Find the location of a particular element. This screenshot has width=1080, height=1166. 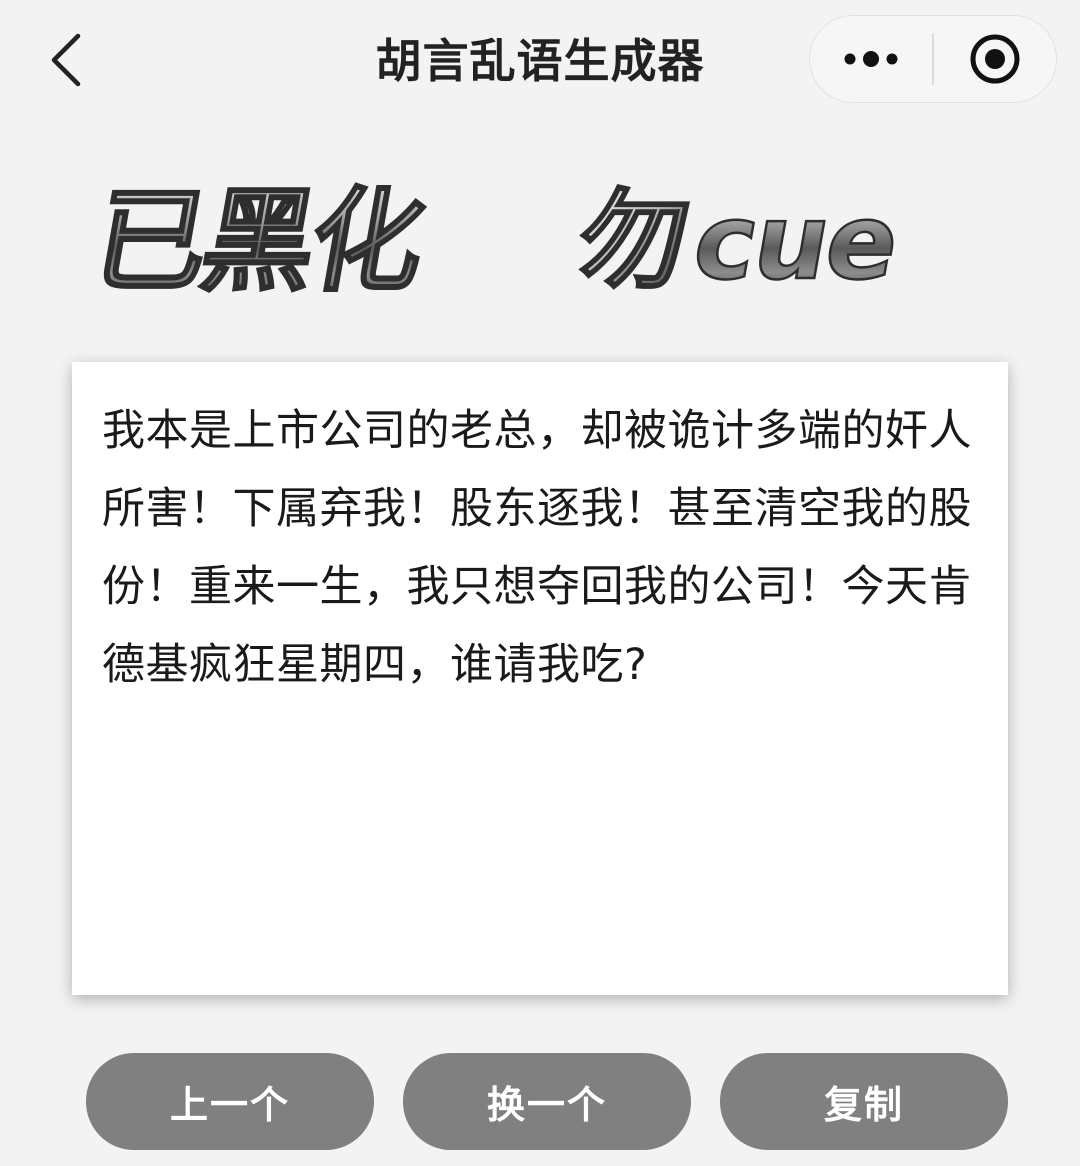

more-dots-icon is located at coordinates (871, 59).